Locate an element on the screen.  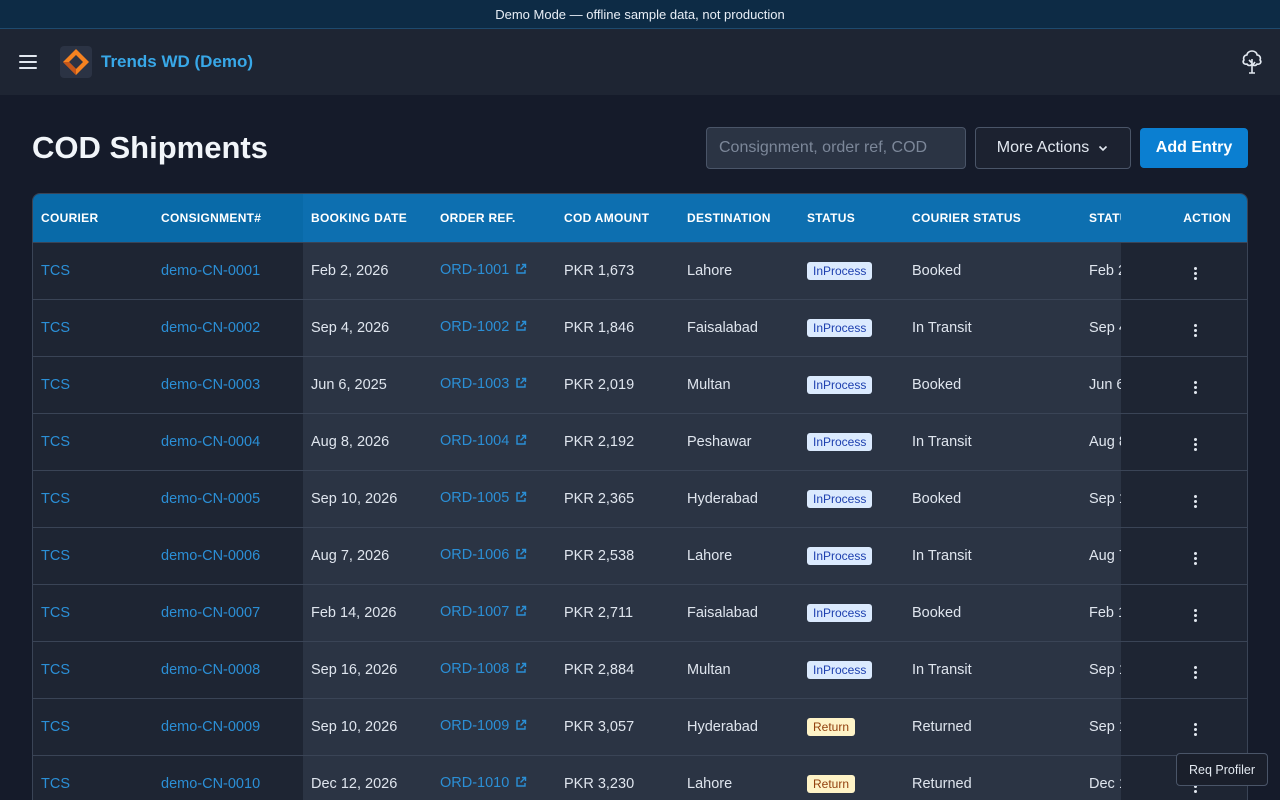
column-header-courier: COURIER is located at coordinates (93, 218).